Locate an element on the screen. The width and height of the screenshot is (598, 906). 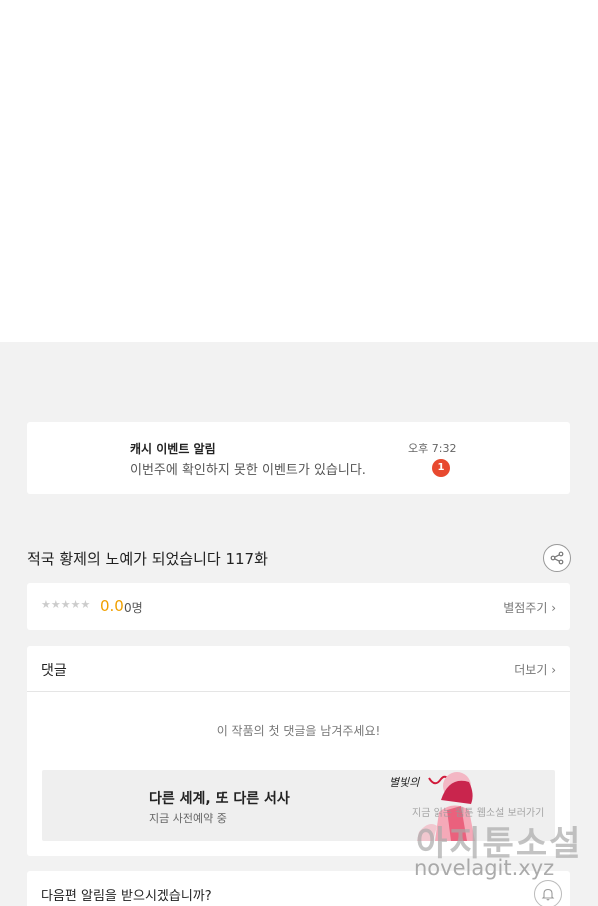
alarm-bell-button is located at coordinates (548, 893).